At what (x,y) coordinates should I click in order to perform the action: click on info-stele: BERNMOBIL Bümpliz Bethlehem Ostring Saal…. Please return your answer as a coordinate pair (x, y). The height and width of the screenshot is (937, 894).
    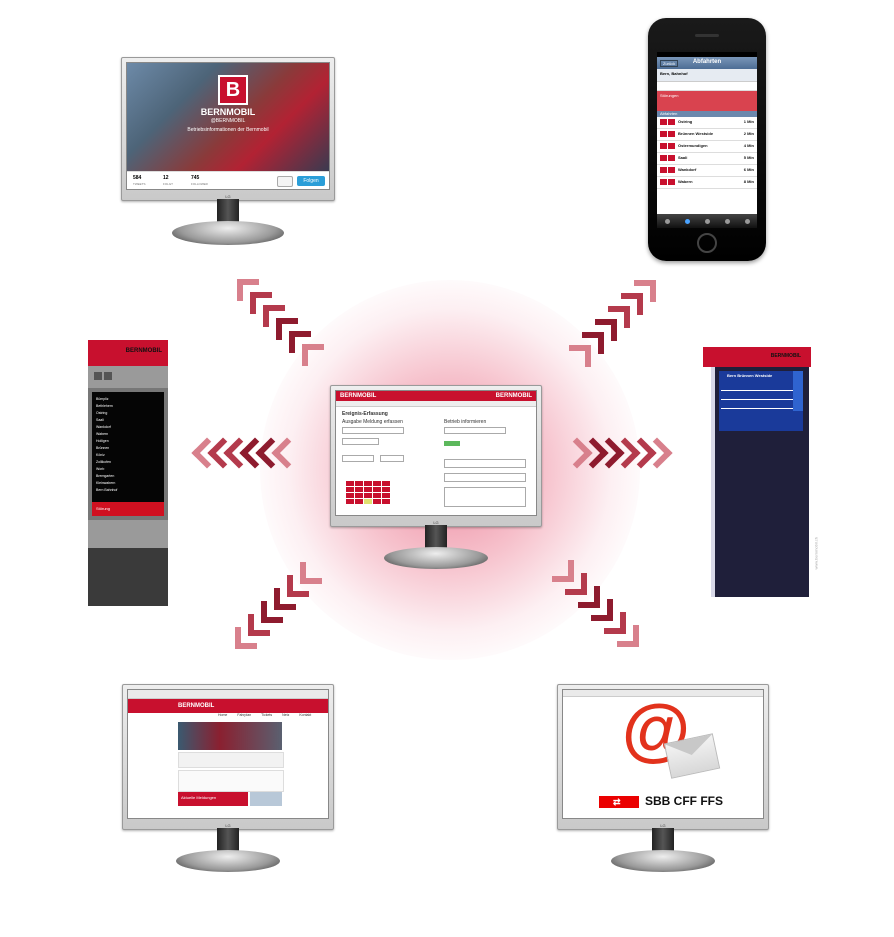
    Looking at the image, I should click on (128, 473).